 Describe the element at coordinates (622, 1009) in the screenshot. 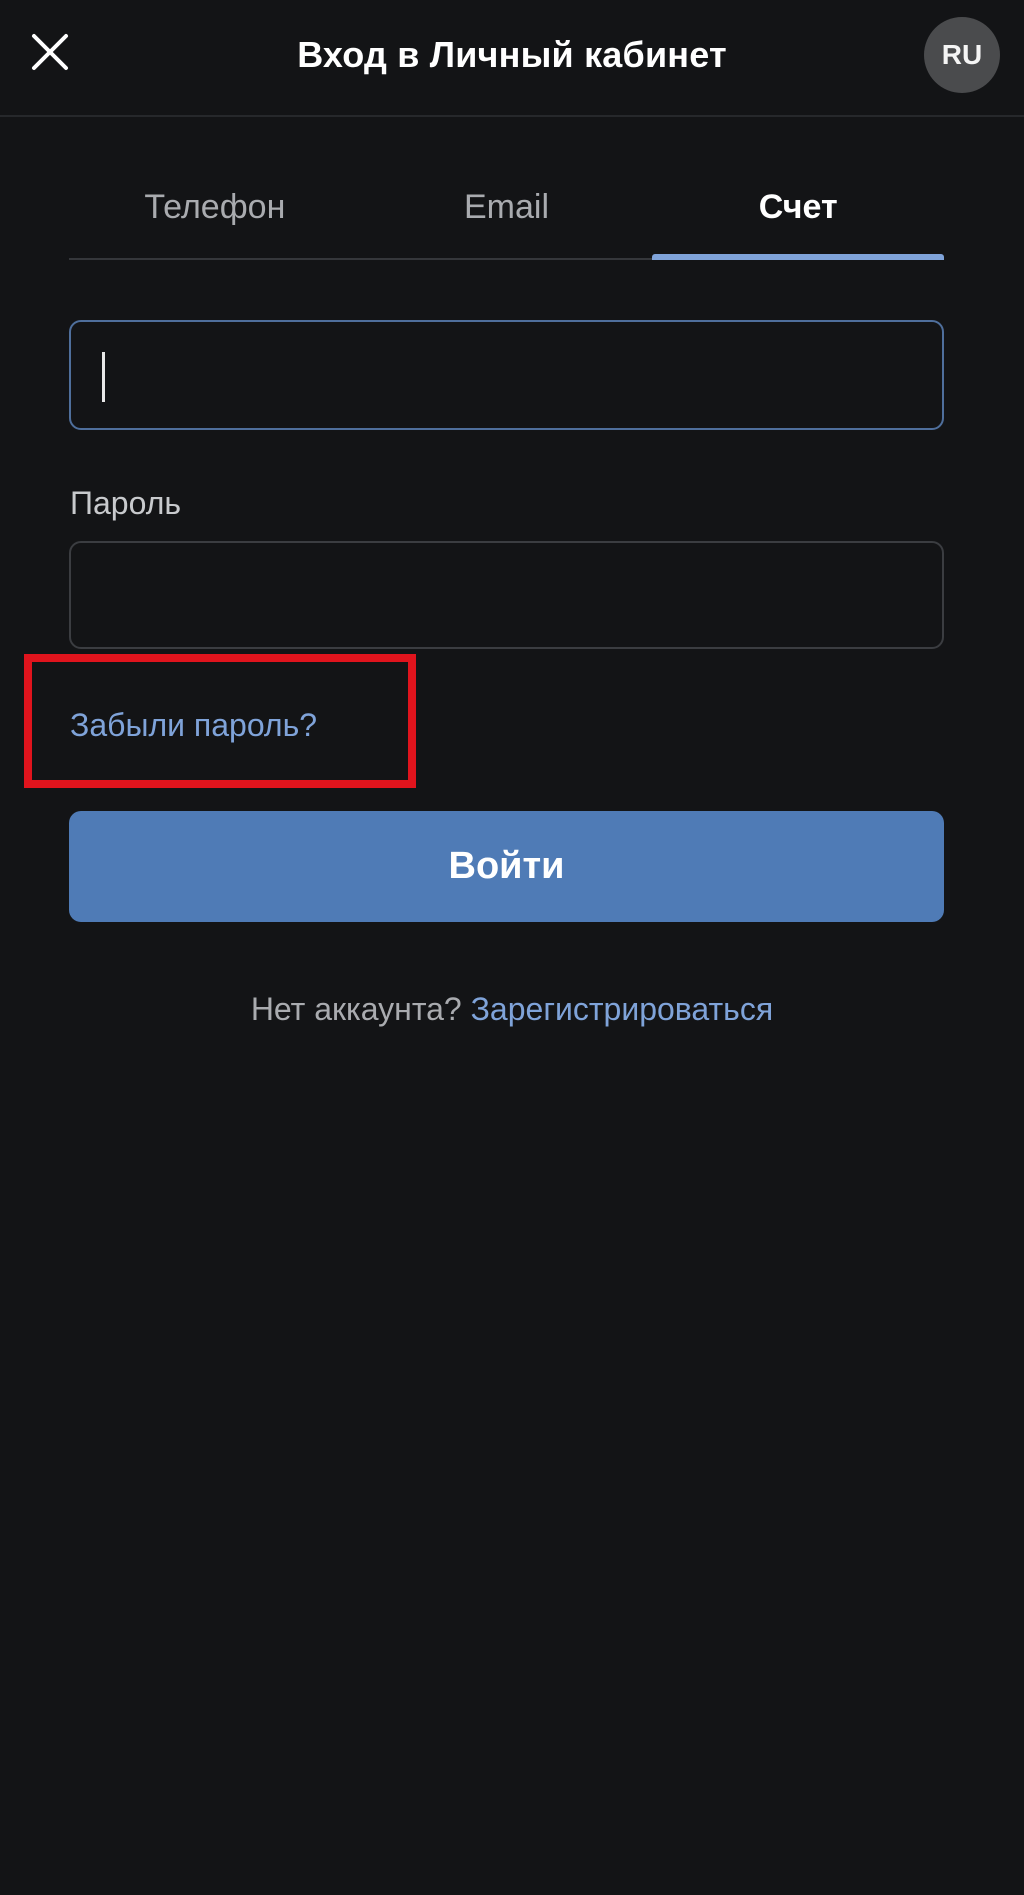

I see `signup-link: Зарегистрироваться` at that location.